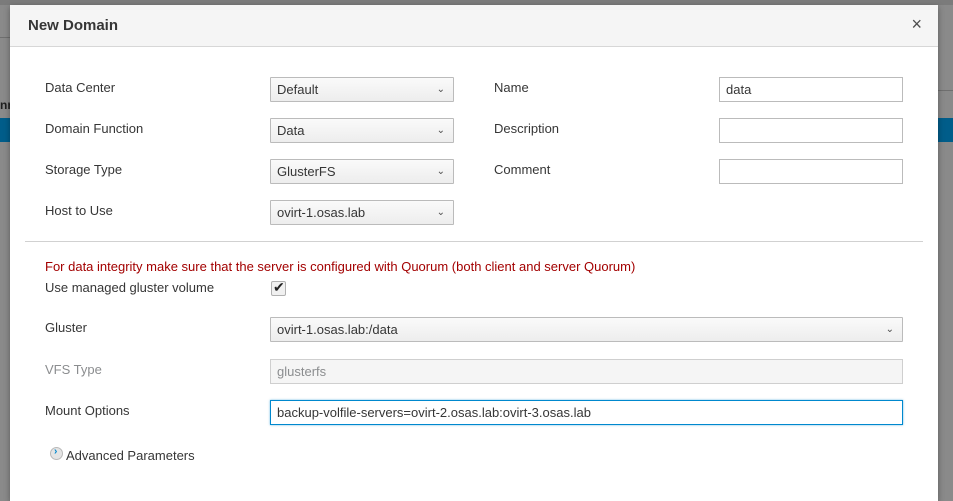 The image size is (953, 501). What do you see at coordinates (527, 128) in the screenshot?
I see `description-label: Description` at bounding box center [527, 128].